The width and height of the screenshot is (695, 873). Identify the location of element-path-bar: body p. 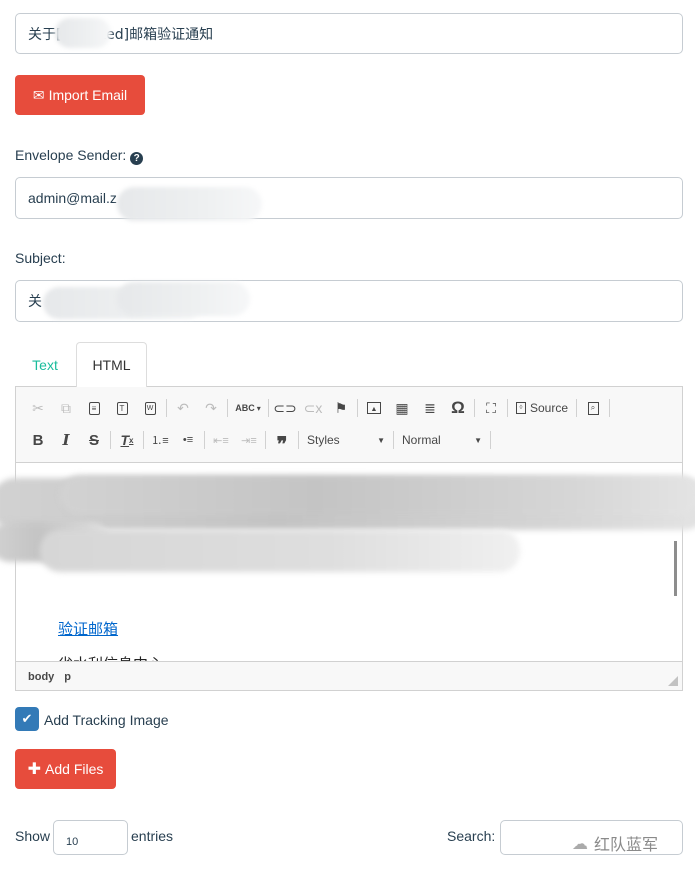
(349, 677).